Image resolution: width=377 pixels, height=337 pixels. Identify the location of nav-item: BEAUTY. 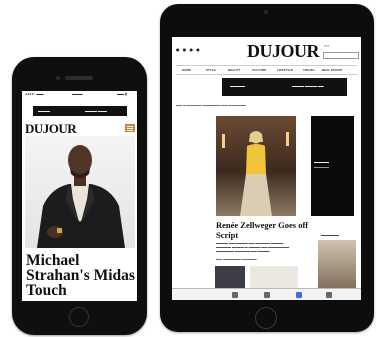
(234, 70).